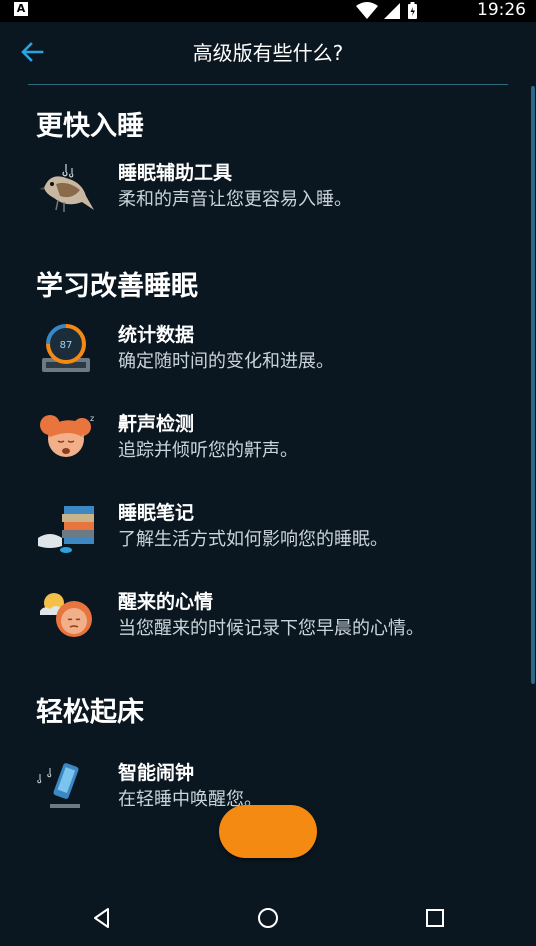 The height and width of the screenshot is (946, 536). What do you see at coordinates (253, 539) in the screenshot?
I see `feature-subtitle: 了解生活方式如何影响您的睡眠。` at bounding box center [253, 539].